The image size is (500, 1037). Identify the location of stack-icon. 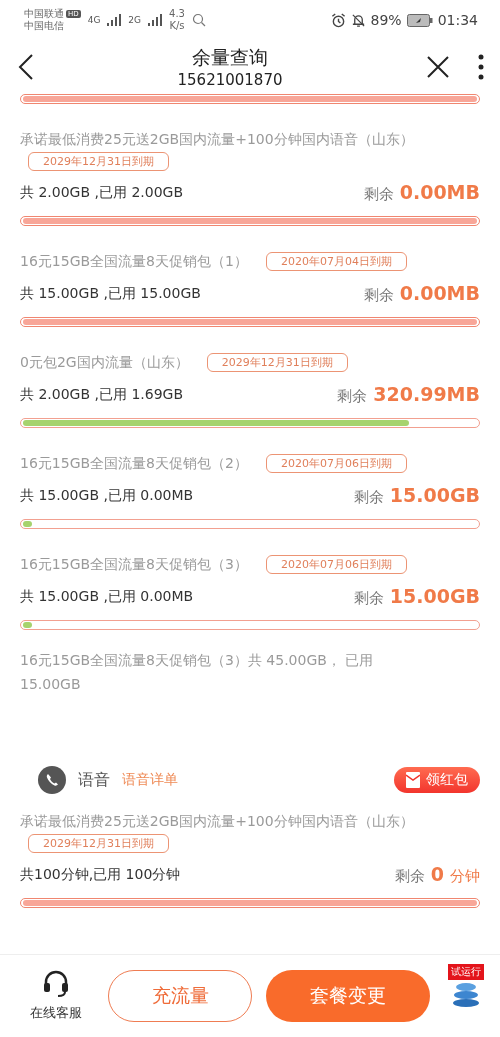
(466, 995).